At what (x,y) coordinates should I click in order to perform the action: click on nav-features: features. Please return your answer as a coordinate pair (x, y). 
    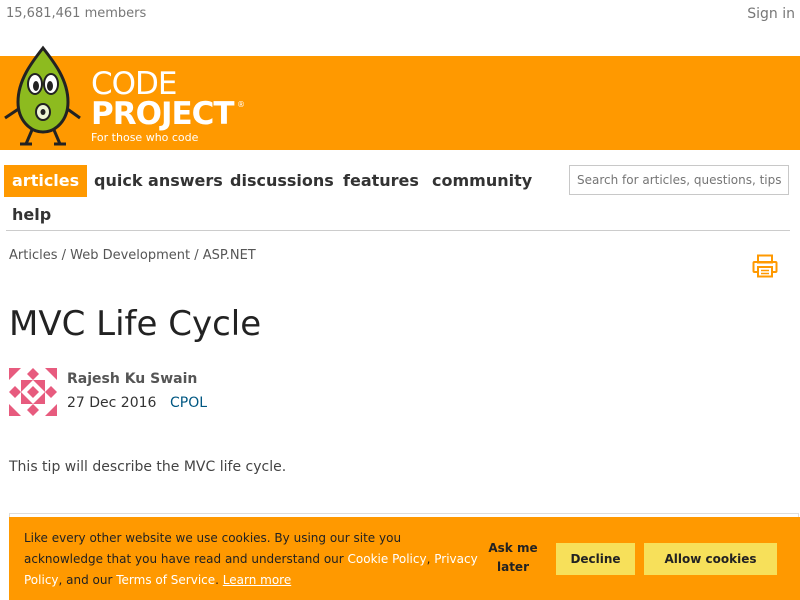
    Looking at the image, I should click on (381, 181).